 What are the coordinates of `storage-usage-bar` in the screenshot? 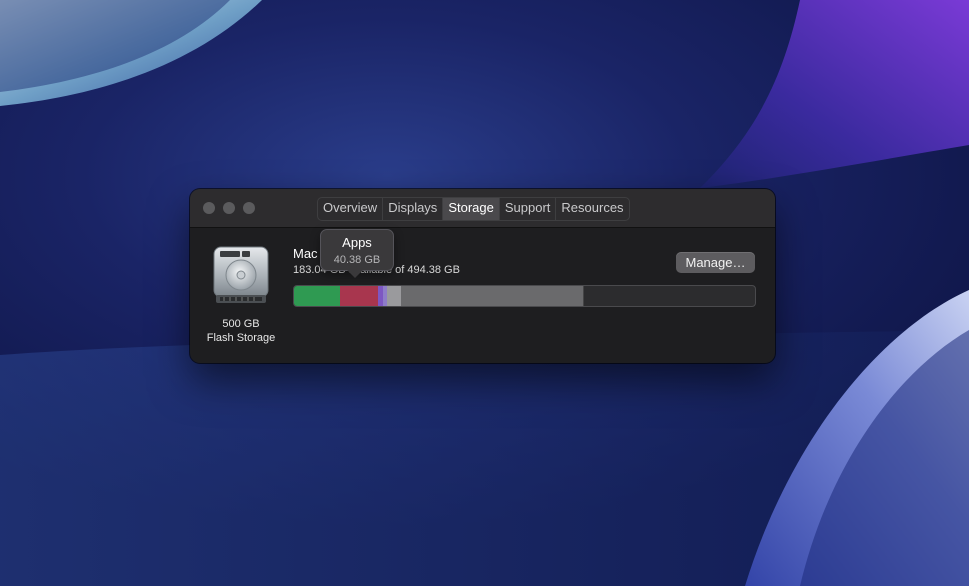 It's located at (524, 296).